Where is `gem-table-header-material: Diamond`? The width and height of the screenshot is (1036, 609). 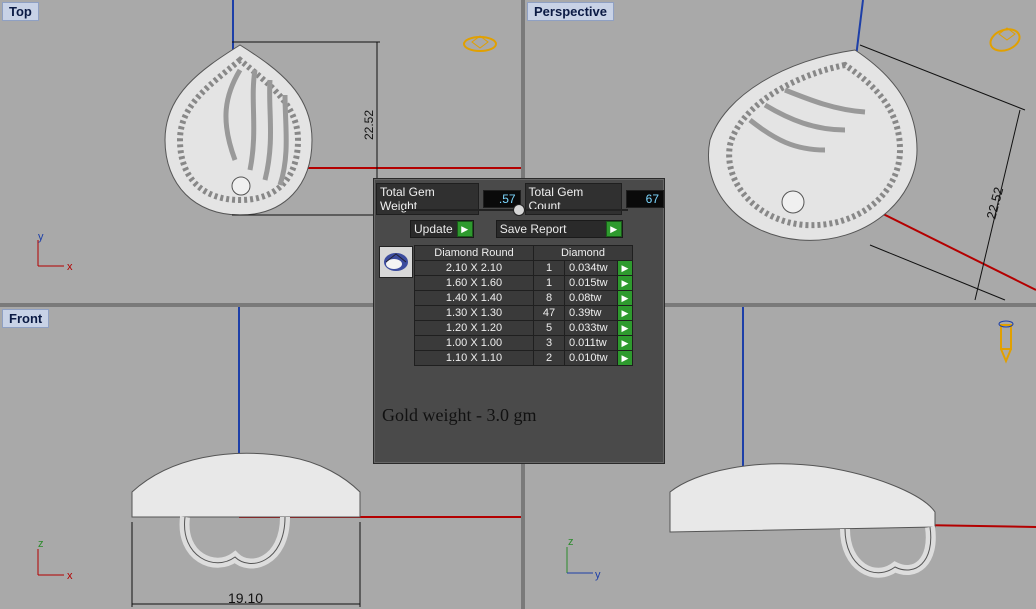 gem-table-header-material: Diamond is located at coordinates (583, 253).